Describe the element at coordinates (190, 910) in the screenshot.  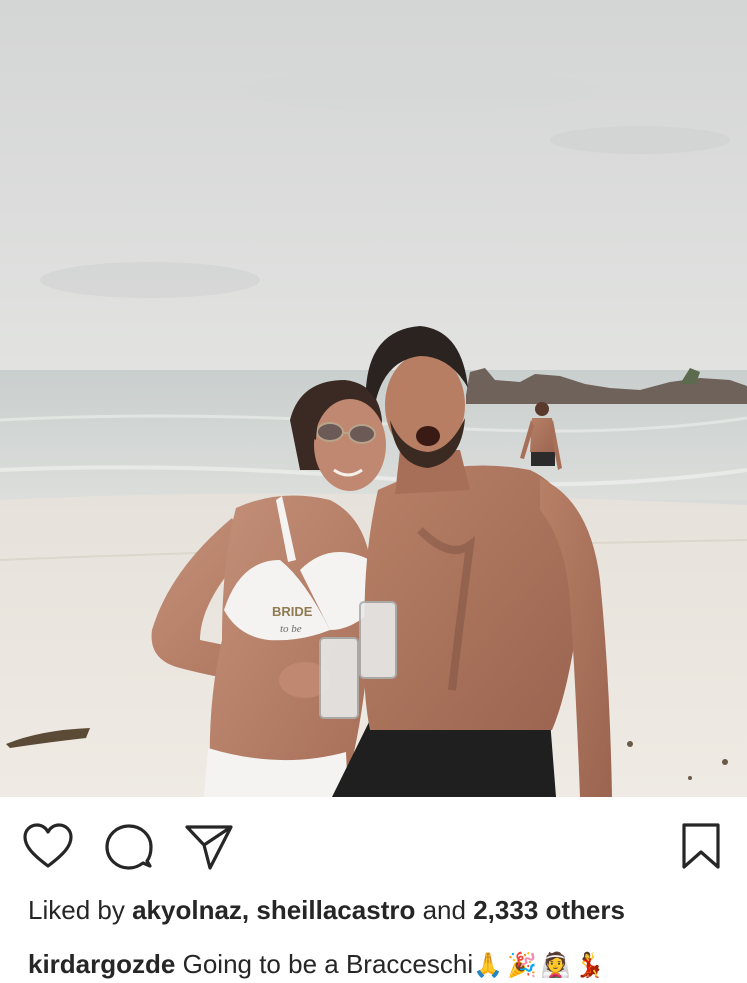
I see `liker-username-akyolnaz: akyolnaz,` at that location.